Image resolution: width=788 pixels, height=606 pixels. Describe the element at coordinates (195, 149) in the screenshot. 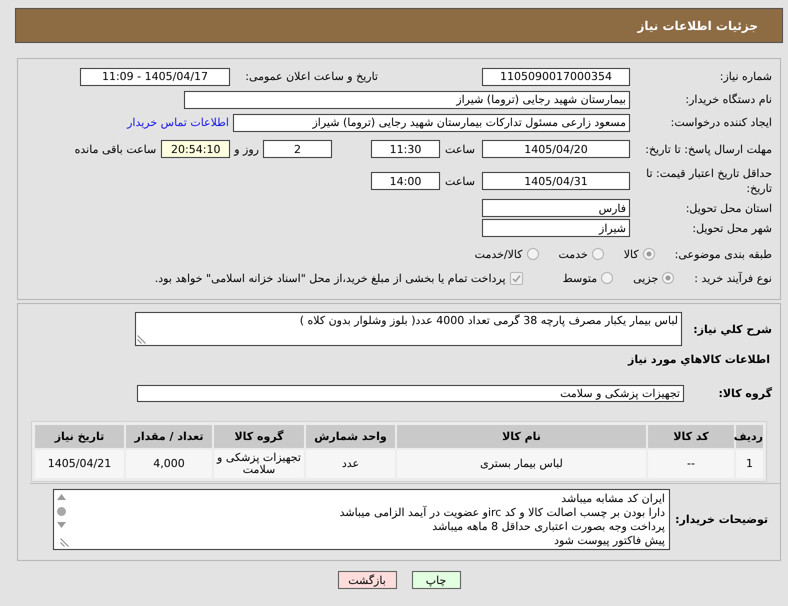

I see `time-left-field: 20:54:10` at that location.